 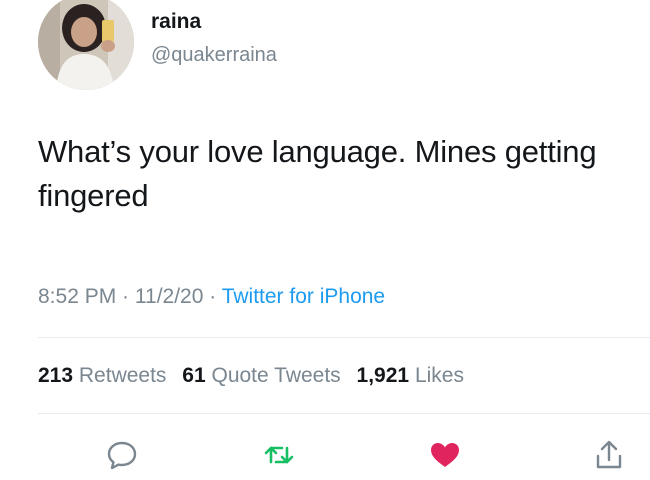 What do you see at coordinates (303, 296) in the screenshot?
I see `tweet-source: Twitter for iPhone` at bounding box center [303, 296].